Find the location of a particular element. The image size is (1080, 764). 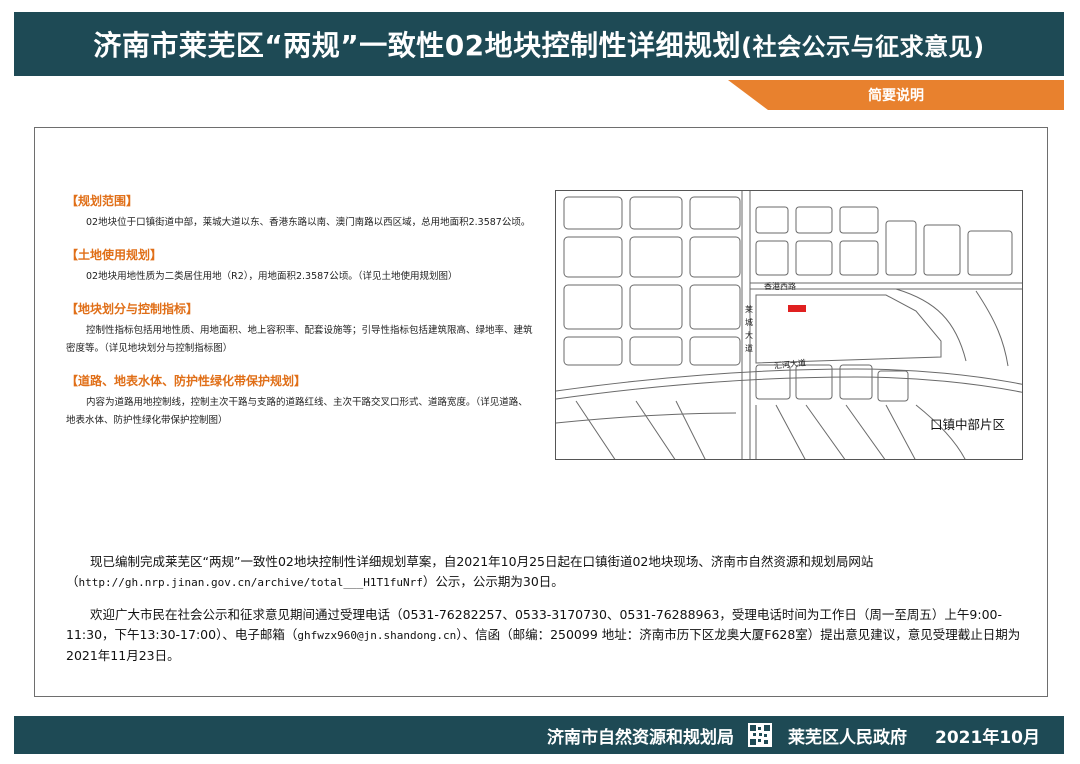

notice-text: ）、电子邮箱（ is located at coordinates (257, 634).